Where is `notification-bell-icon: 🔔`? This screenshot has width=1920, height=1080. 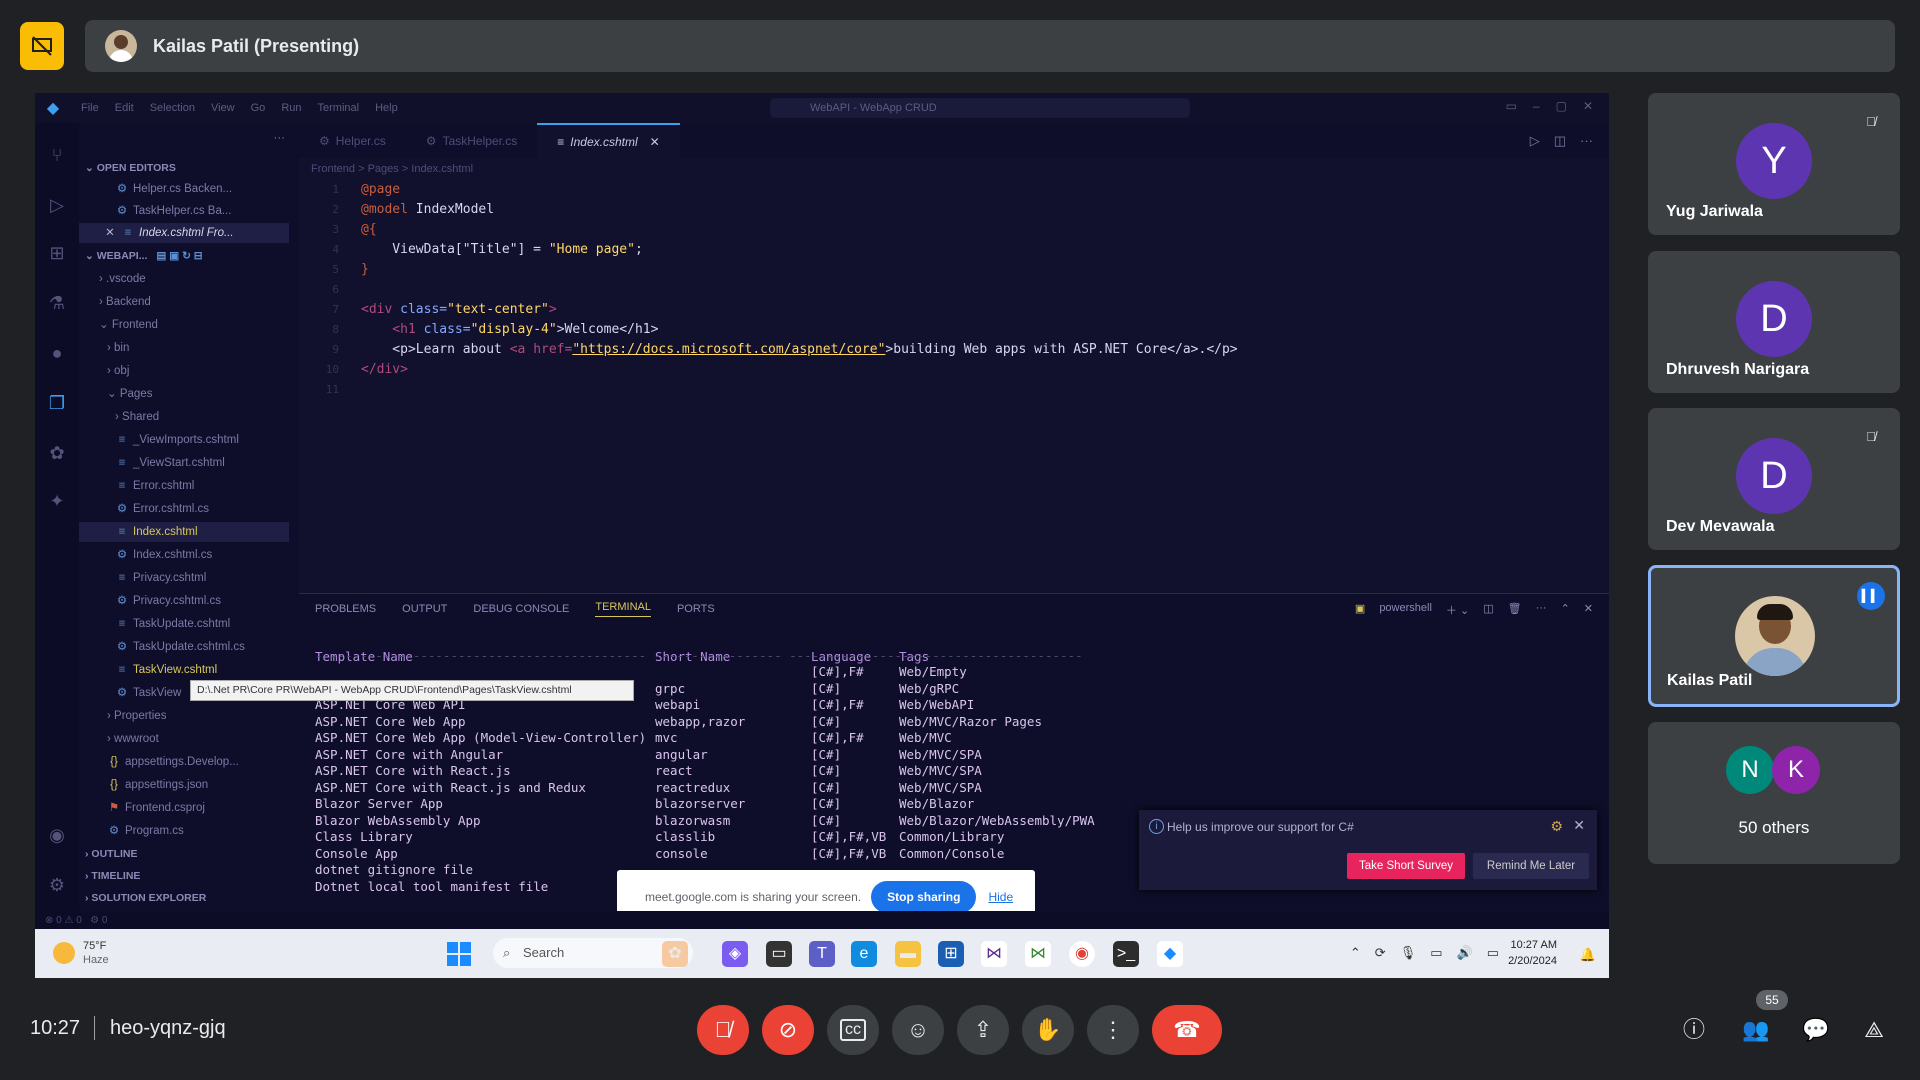
notification-bell-icon: 🔔 is located at coordinates (1588, 955).